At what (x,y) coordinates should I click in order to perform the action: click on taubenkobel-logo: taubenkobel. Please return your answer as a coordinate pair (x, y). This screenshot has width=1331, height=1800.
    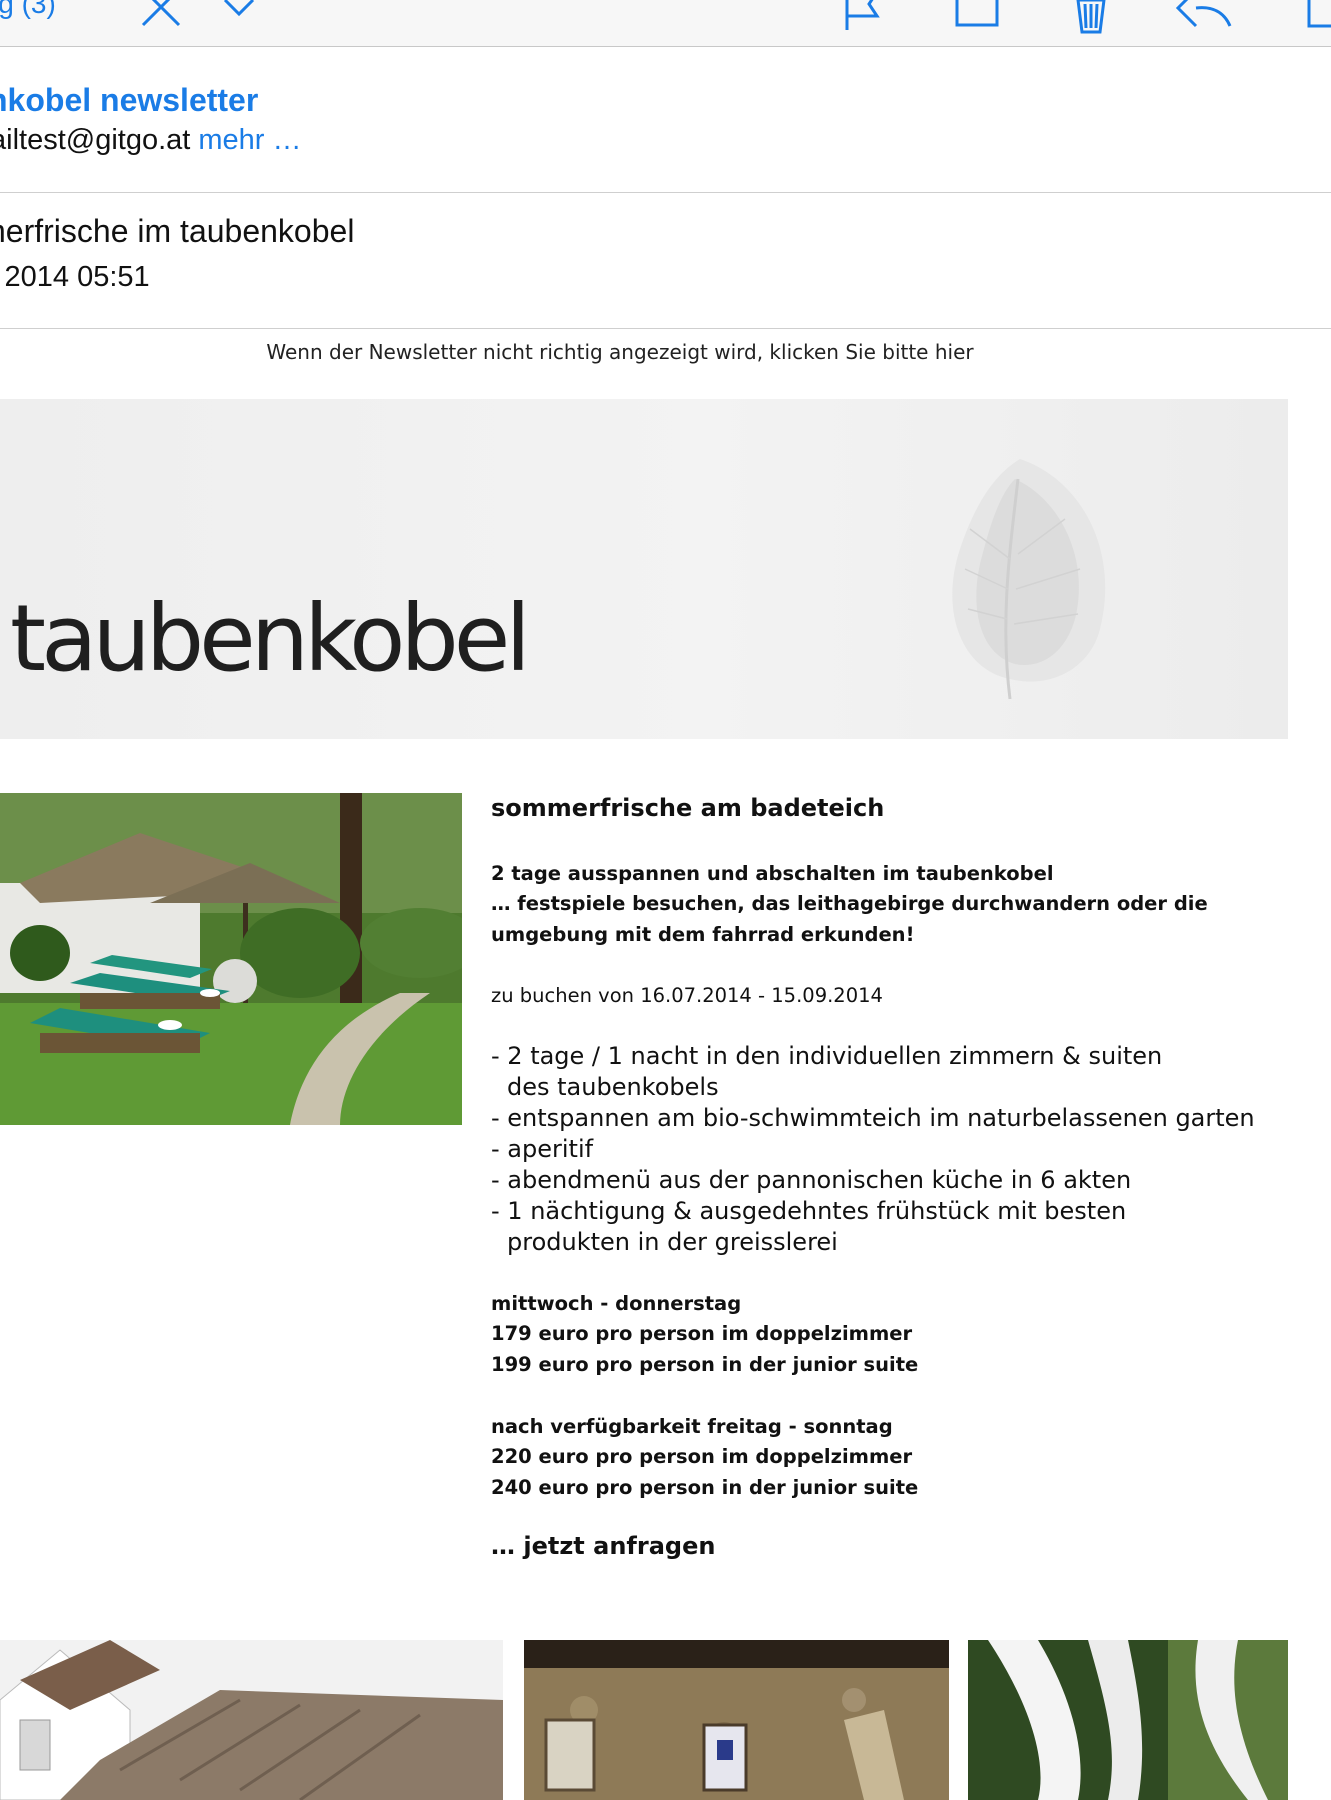
    Looking at the image, I should click on (270, 638).